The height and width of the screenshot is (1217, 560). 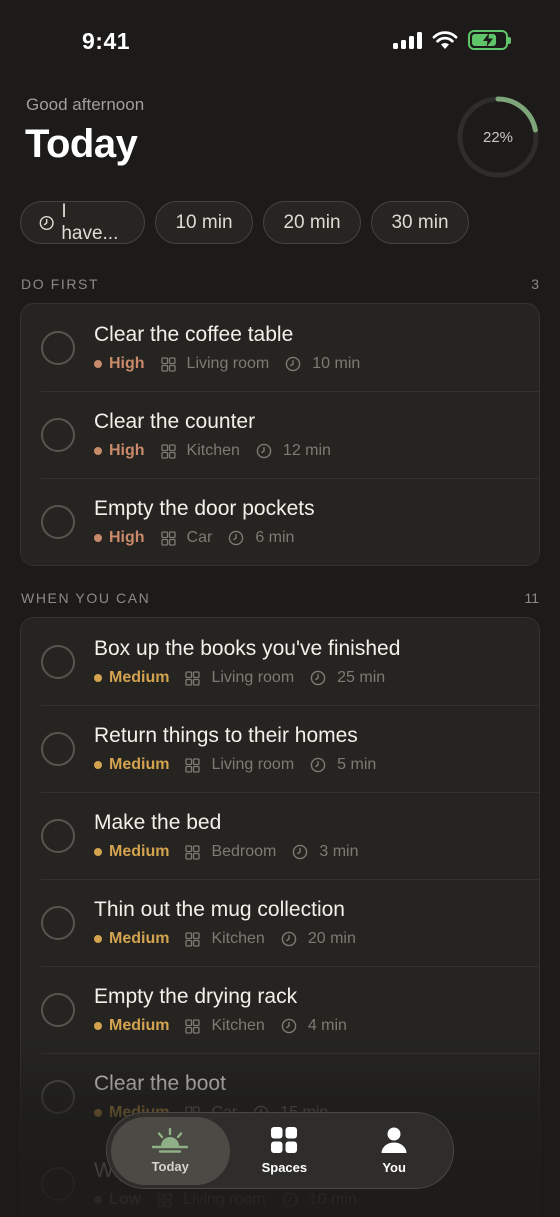 I want to click on task-meta: Medium Kitchen 20 min, so click(x=225, y=939).